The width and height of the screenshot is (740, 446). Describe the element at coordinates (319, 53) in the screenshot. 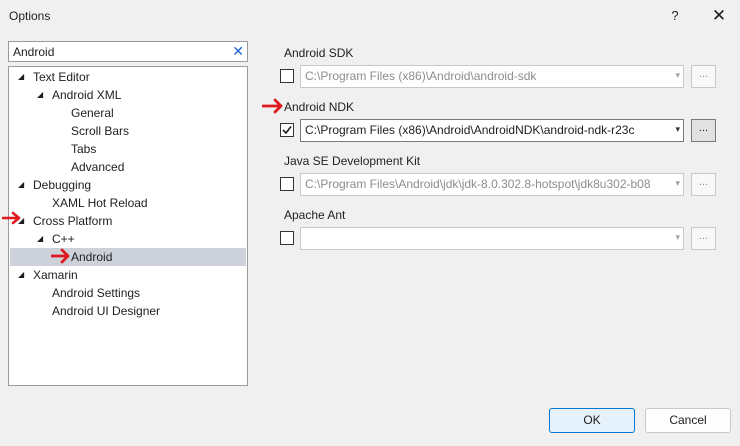

I see `android-sdk-label: Android SDK` at that location.